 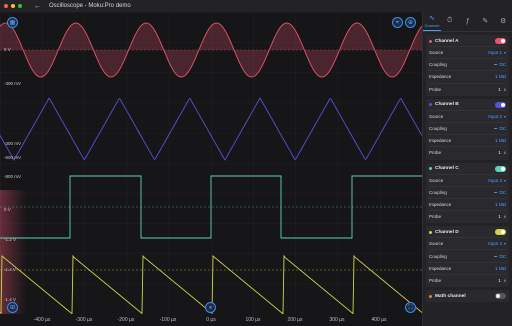 What do you see at coordinates (467, 179) in the screenshot?
I see `source-row: Source Input 3 ▾` at bounding box center [467, 179].